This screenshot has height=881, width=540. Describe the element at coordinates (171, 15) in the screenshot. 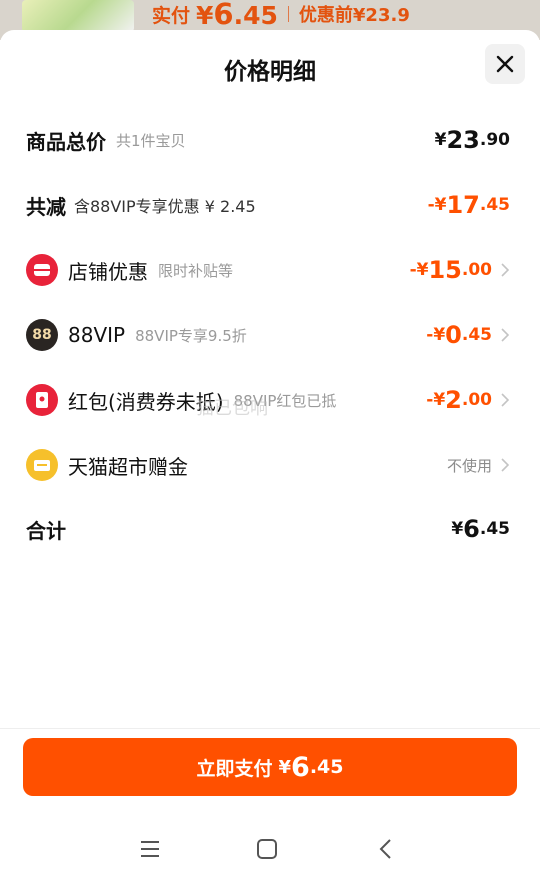

I see `paid-label: 实付` at that location.